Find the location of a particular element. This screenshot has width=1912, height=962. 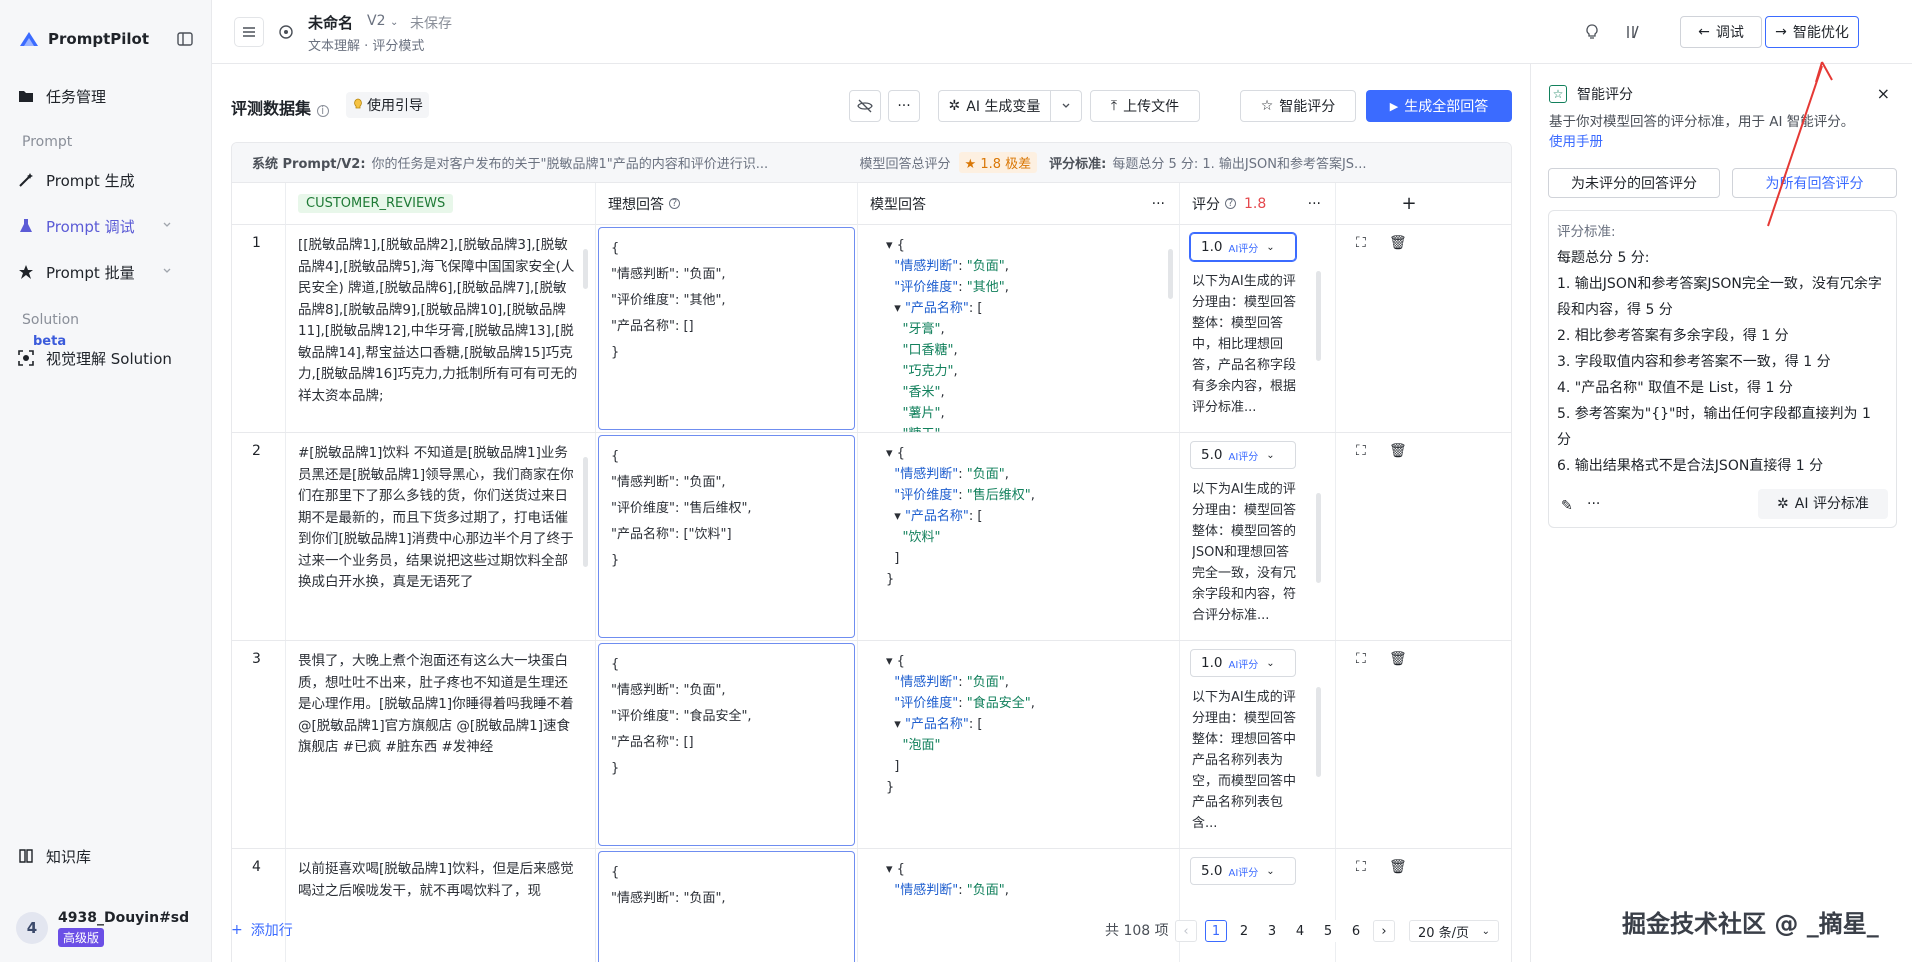

target-icon is located at coordinates (286, 32).